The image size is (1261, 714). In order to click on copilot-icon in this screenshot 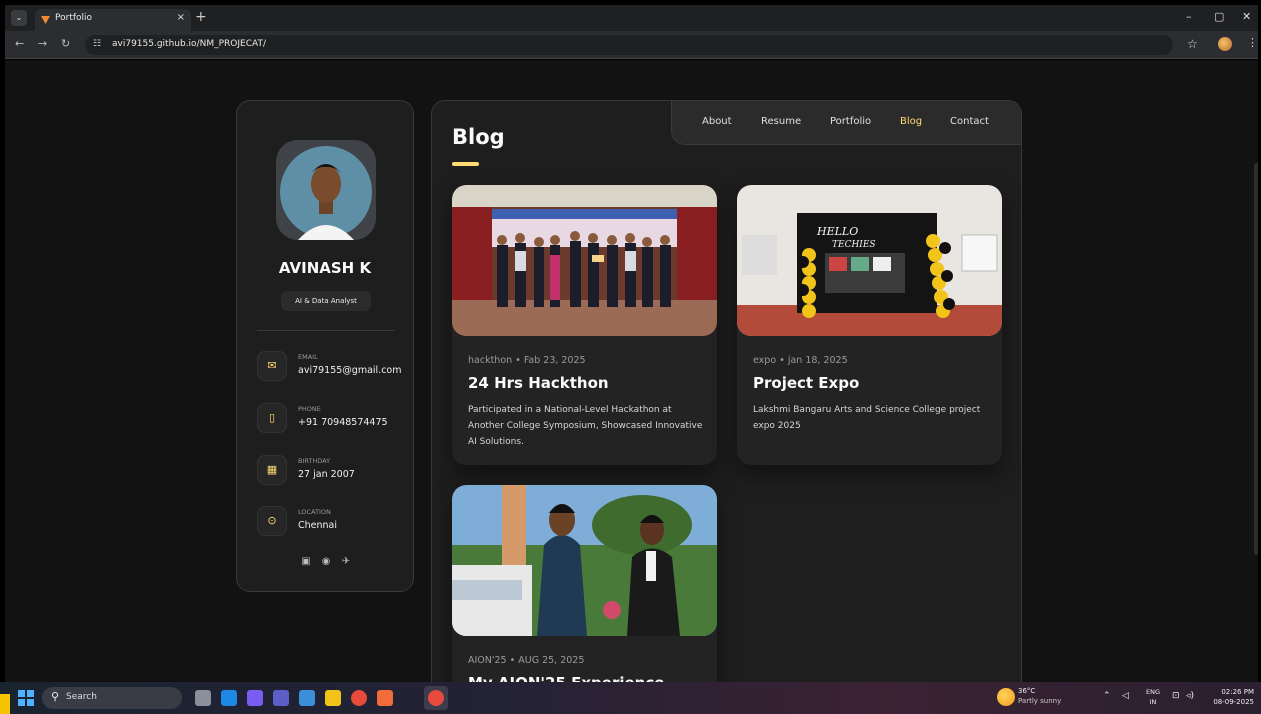, I will do `click(255, 698)`.